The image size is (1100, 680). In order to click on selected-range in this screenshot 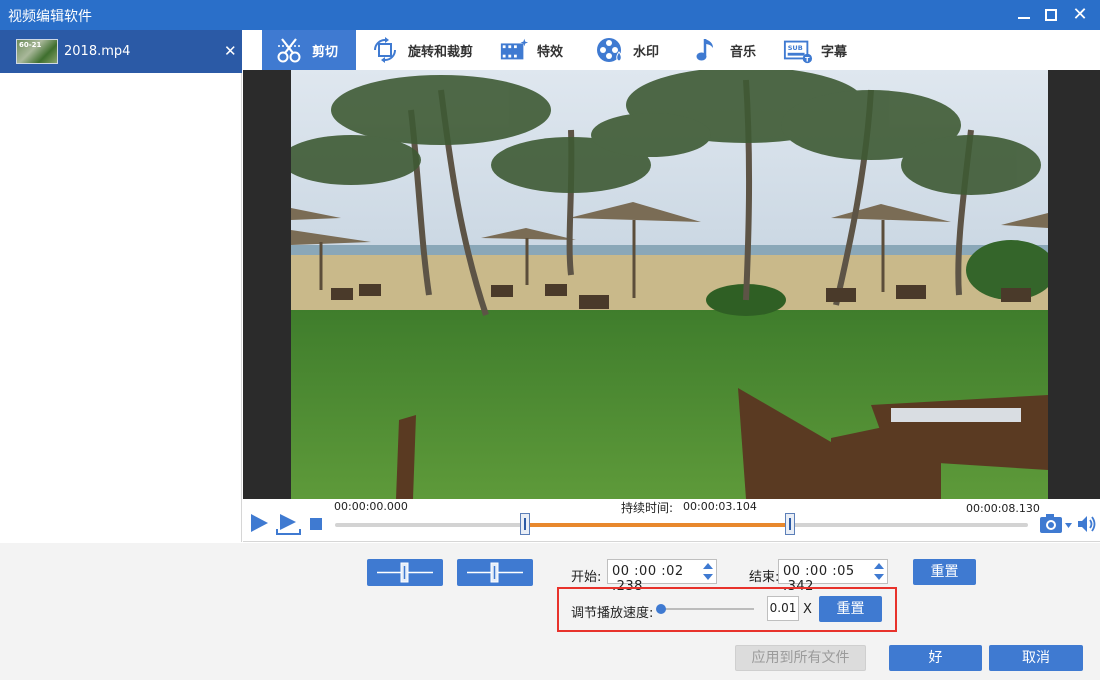, I will do `click(657, 525)`.